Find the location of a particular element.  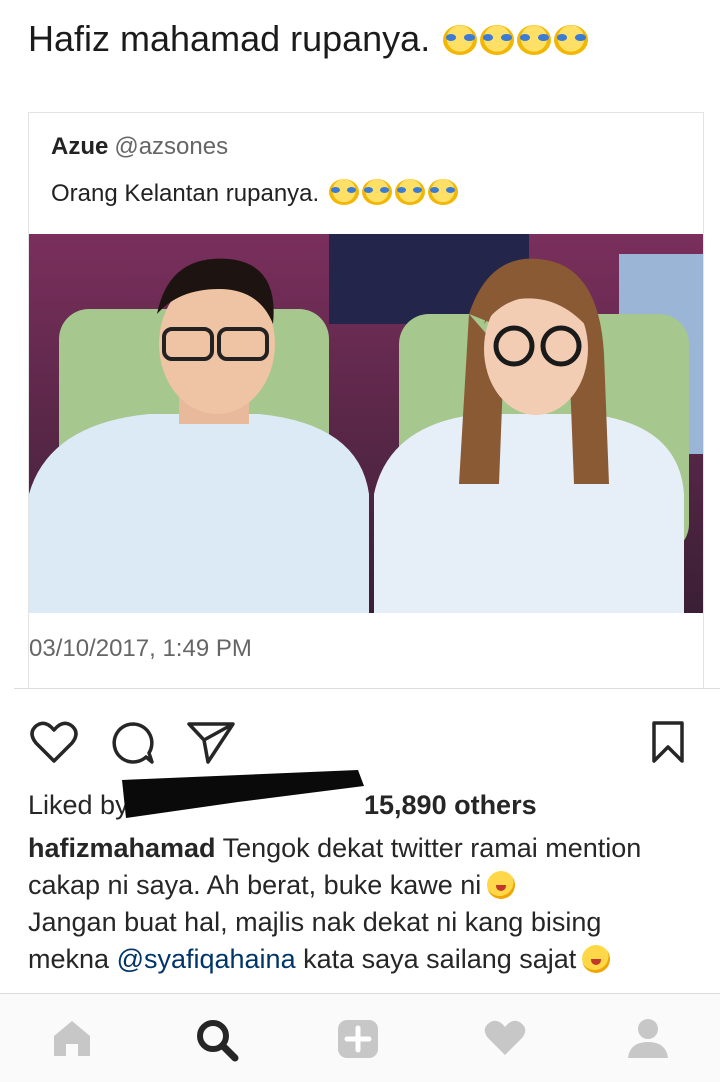

heart-icon is located at coordinates (505, 1040).